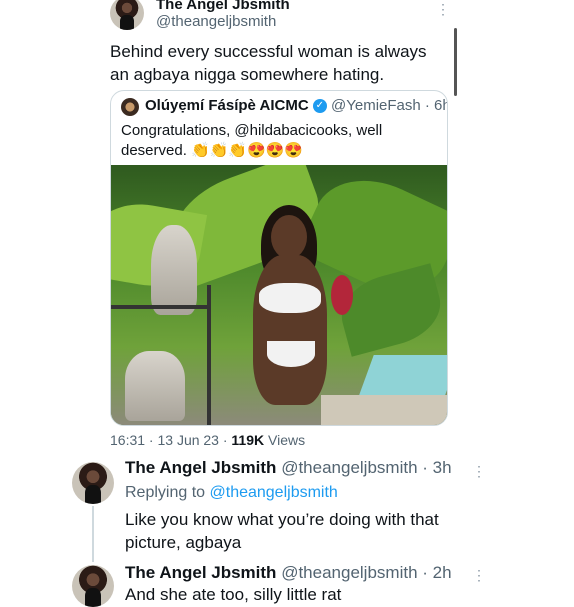 This screenshot has height=607, width=574. What do you see at coordinates (183, 542) in the screenshot?
I see `reply-1-text-line-2: picture, agbaya` at bounding box center [183, 542].